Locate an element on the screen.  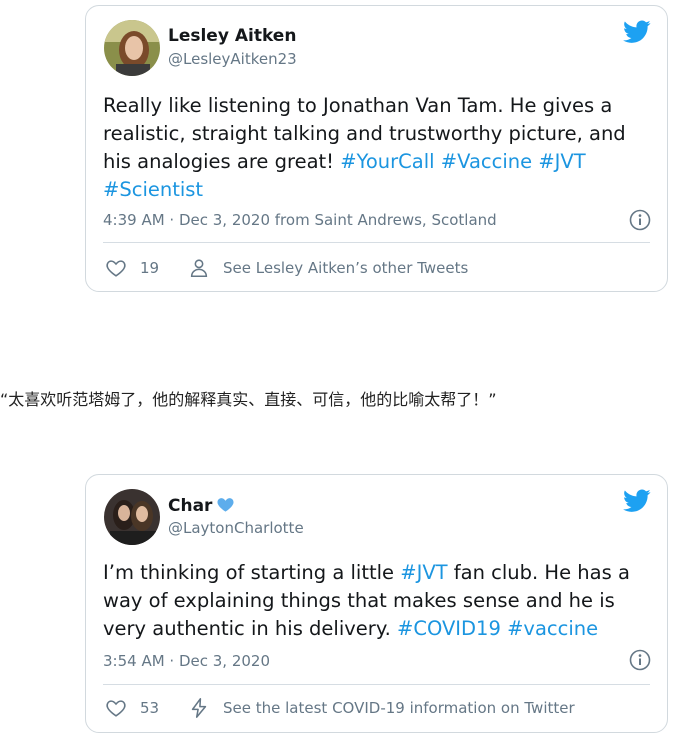
person-icon is located at coordinates (199, 268).